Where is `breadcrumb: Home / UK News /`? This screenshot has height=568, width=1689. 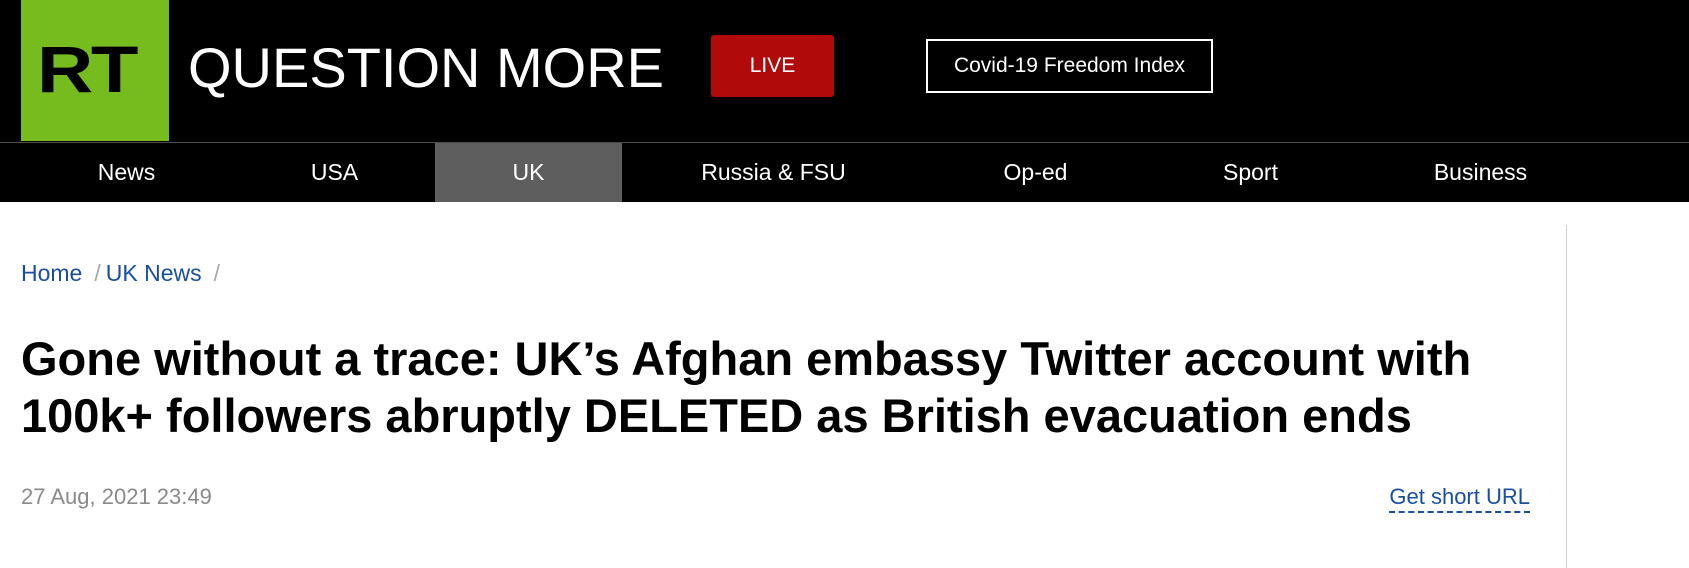 breadcrumb: Home / UK News / is located at coordinates (123, 273).